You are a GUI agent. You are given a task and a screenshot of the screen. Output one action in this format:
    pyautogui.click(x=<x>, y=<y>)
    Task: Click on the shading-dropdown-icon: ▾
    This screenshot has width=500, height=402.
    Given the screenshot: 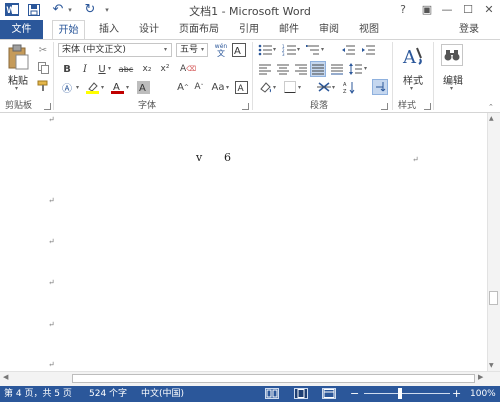 What is the action you would take?
    pyautogui.click(x=274, y=87)
    